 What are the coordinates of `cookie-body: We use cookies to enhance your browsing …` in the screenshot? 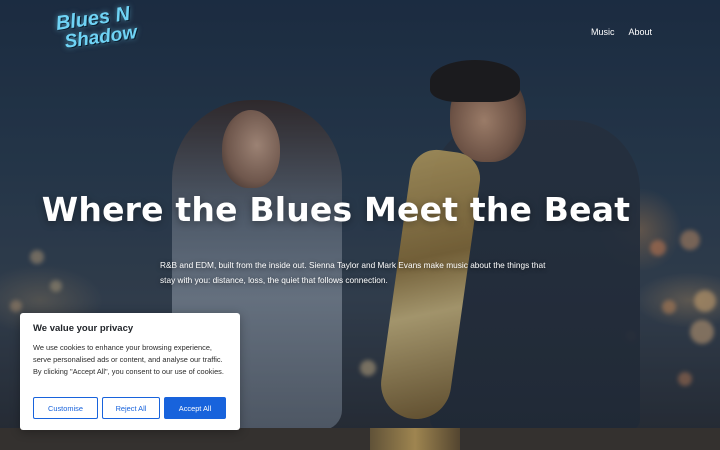 It's located at (128, 359).